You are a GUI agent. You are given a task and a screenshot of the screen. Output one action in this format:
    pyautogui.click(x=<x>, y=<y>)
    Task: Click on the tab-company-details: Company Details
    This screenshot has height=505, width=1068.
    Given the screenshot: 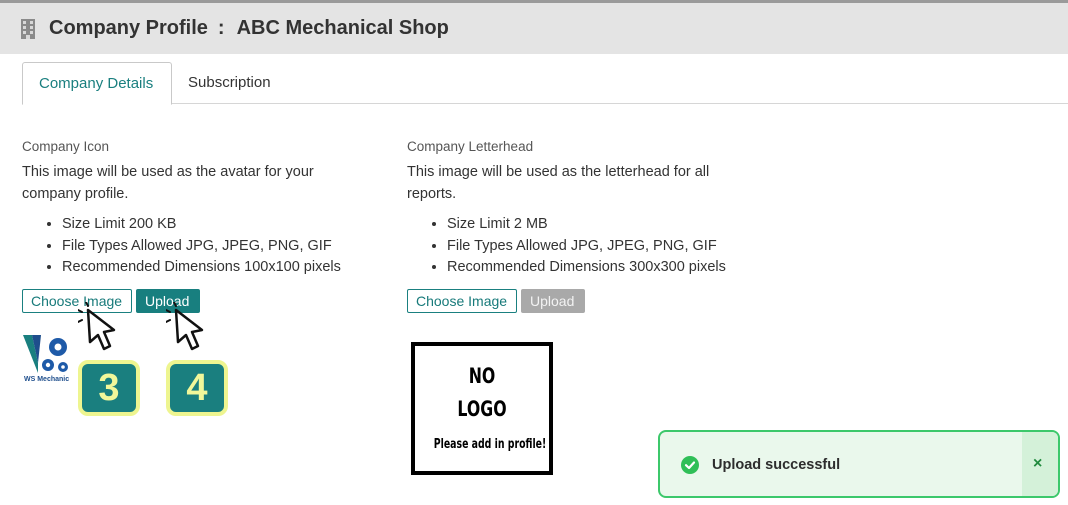 What is the action you would take?
    pyautogui.click(x=97, y=83)
    